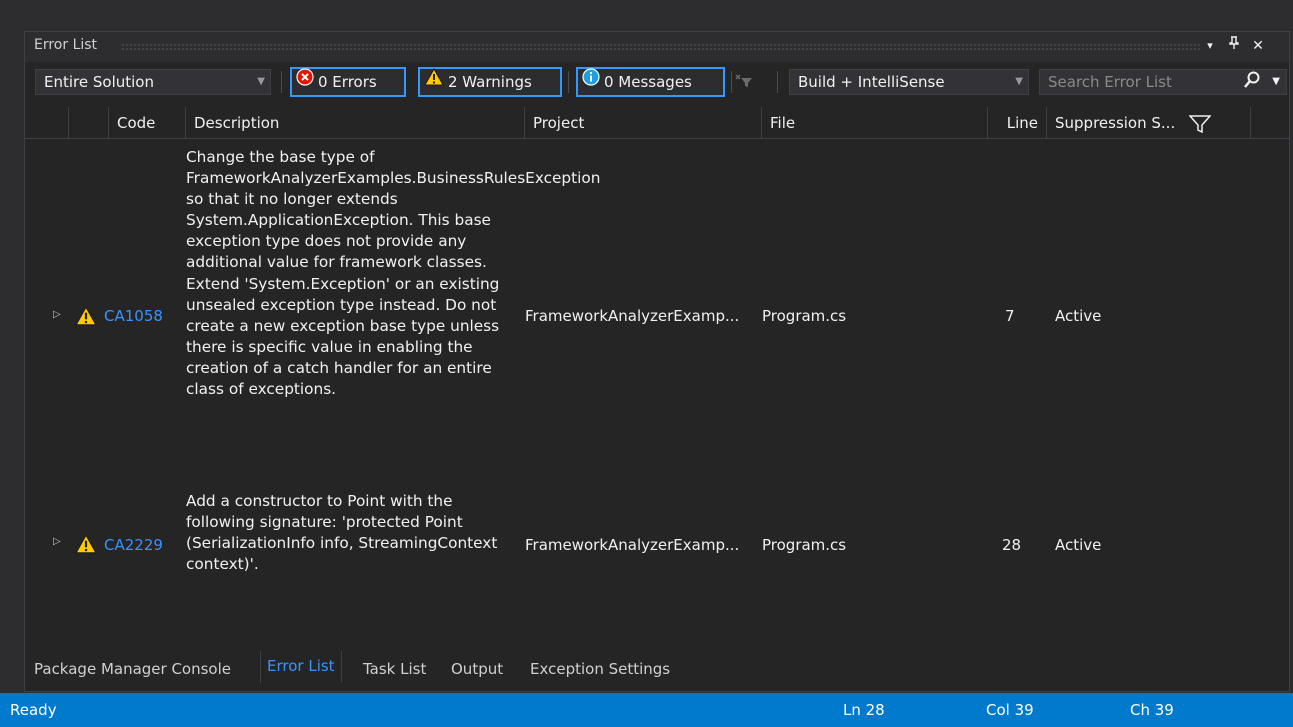 The width and height of the screenshot is (1293, 727). Describe the element at coordinates (646, 710) in the screenshot. I see `status-bar: Ready Ln 28 Col 39 Ch 39` at that location.